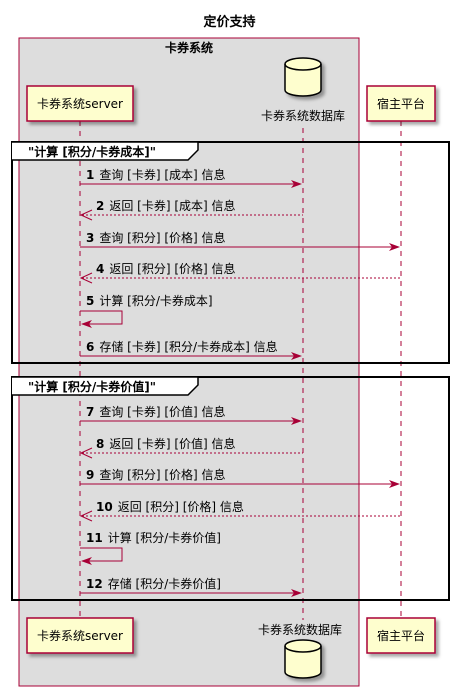  Describe the element at coordinates (182, 346) in the screenshot. I see `svg-text:6存储 [卡券] [积分/卡券成本] 信息: 6 存储 [卡券] [积分/卡券成本] 信息` at that location.